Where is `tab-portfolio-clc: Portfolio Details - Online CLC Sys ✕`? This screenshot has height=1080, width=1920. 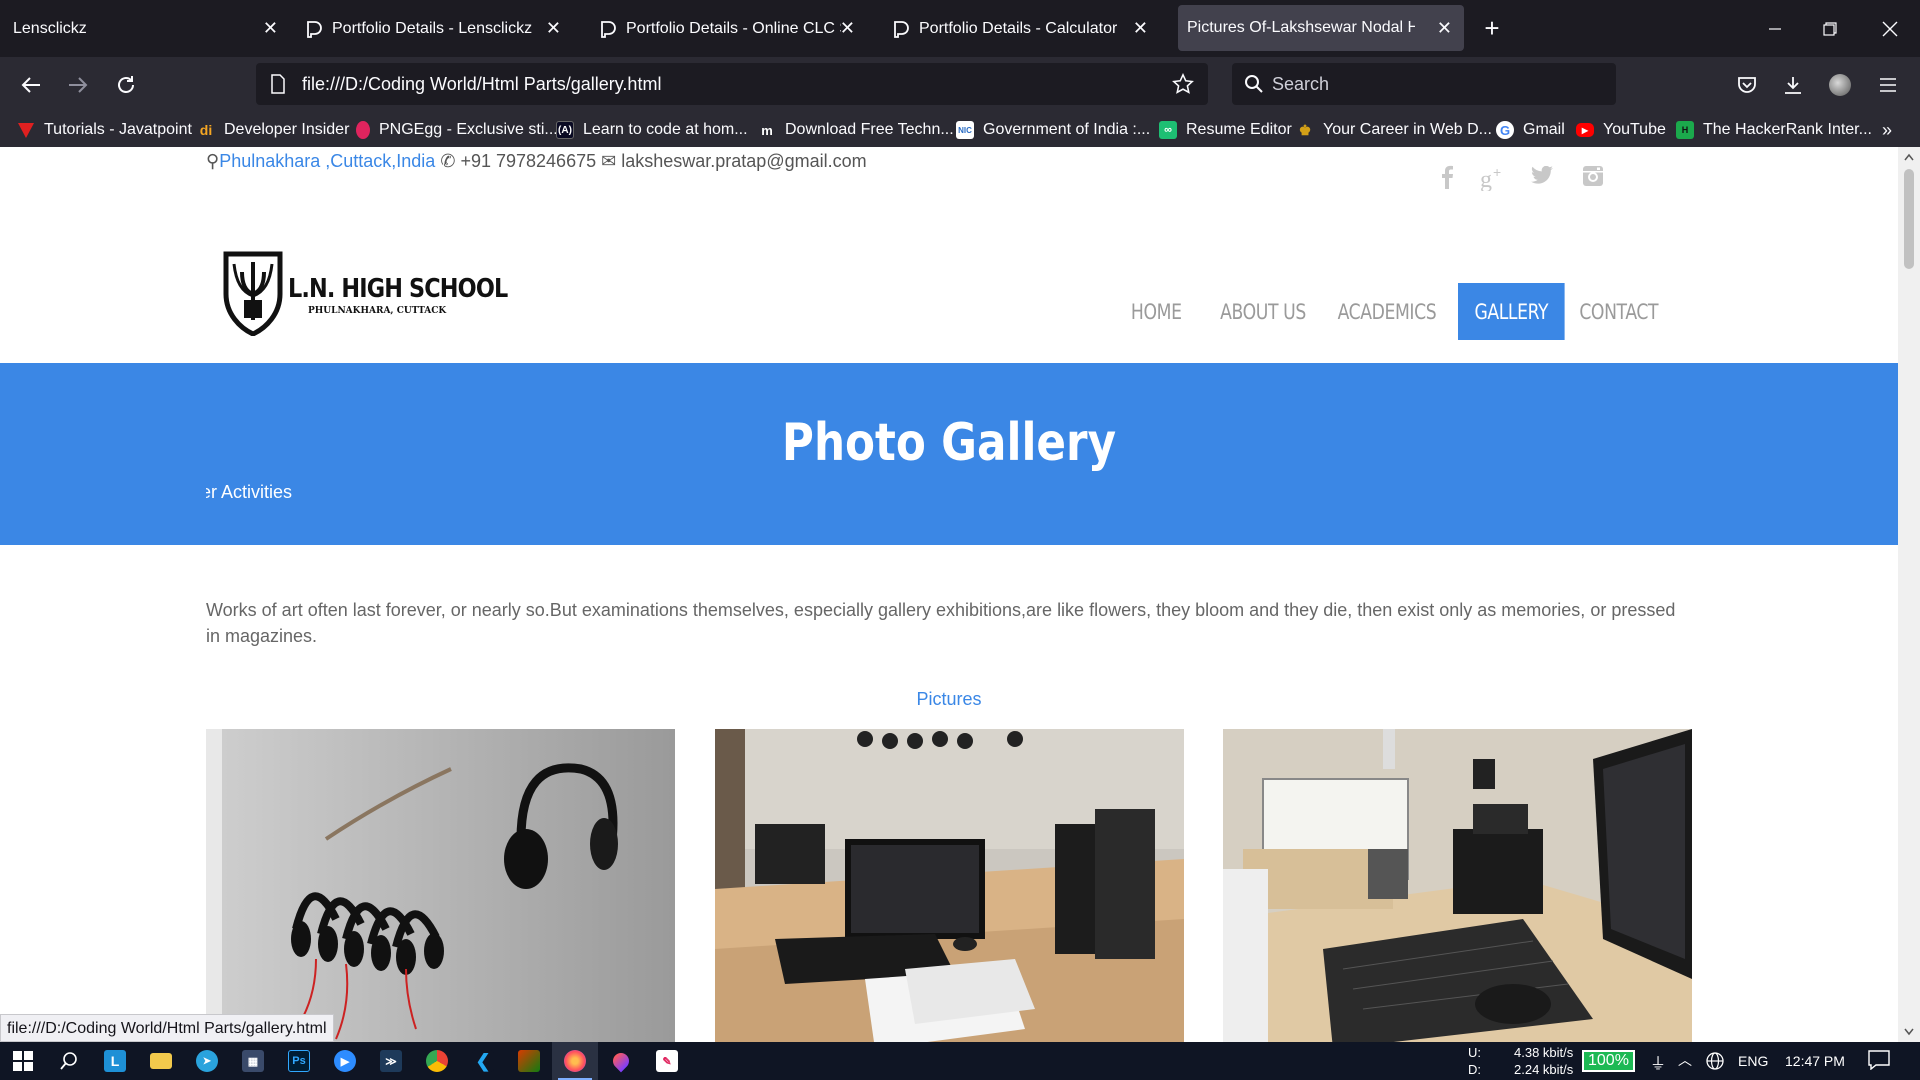 tab-portfolio-clc: Portfolio Details - Online CLC Sys ✕ is located at coordinates (732, 28).